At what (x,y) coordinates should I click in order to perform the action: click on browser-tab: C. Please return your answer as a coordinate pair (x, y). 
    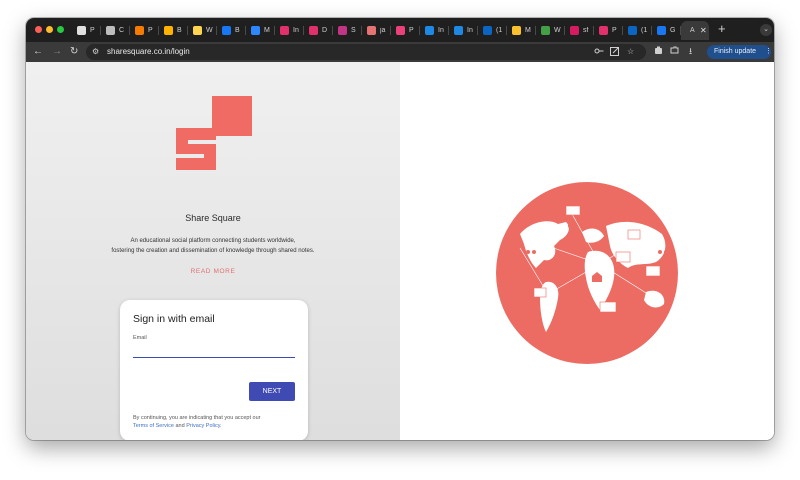
    Looking at the image, I should click on (115, 30).